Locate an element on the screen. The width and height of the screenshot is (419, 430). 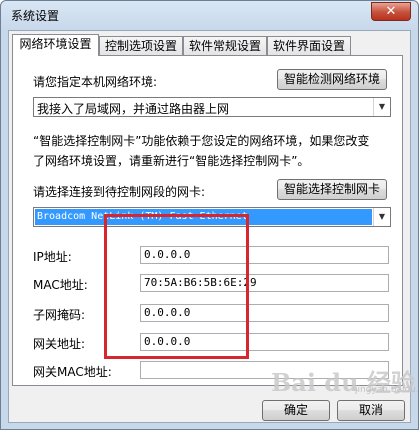
highlight-annotation is located at coordinates (176, 286).